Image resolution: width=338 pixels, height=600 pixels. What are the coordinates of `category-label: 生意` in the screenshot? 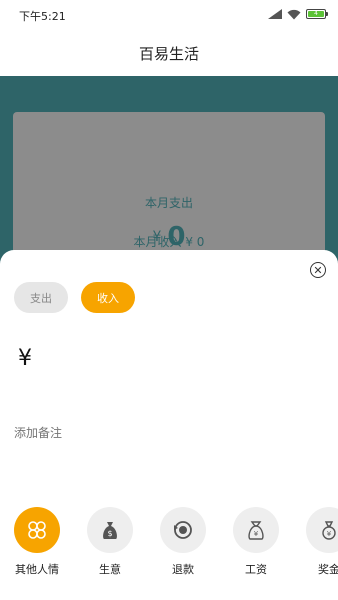 It's located at (110, 569).